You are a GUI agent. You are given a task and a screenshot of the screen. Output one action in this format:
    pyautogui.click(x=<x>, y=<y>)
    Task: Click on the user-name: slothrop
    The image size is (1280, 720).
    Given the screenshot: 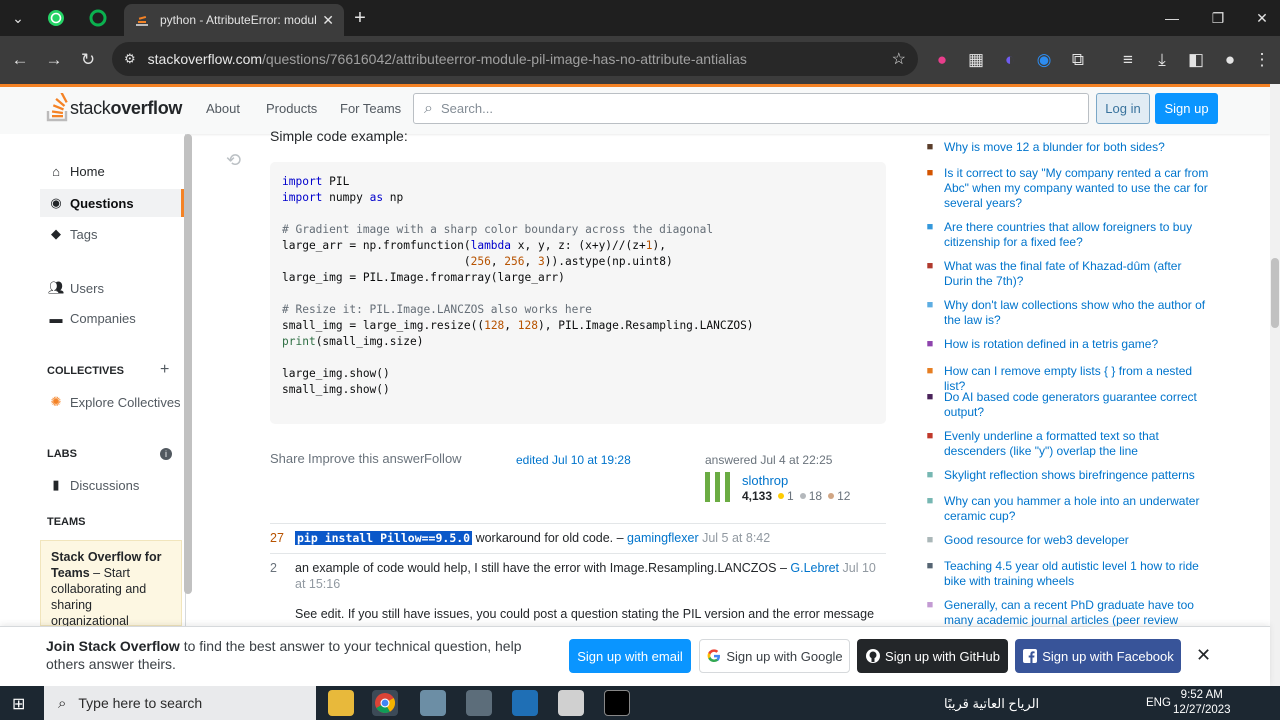 What is the action you would take?
    pyautogui.click(x=765, y=480)
    